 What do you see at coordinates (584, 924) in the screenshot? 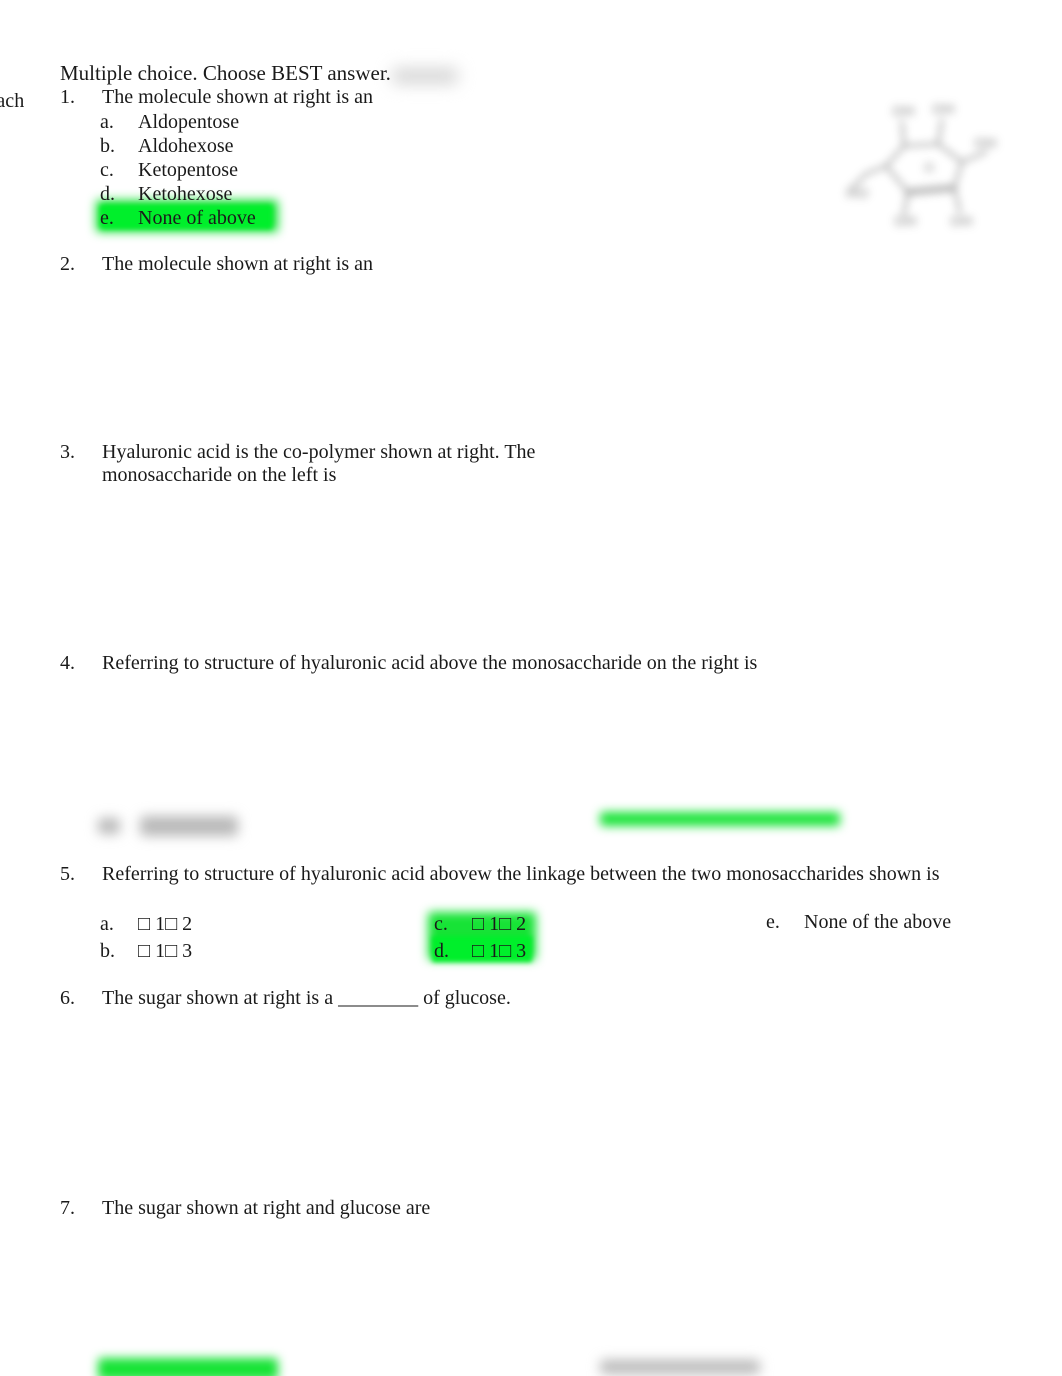
I see `option-row: c. □ 1□ 2` at bounding box center [584, 924].